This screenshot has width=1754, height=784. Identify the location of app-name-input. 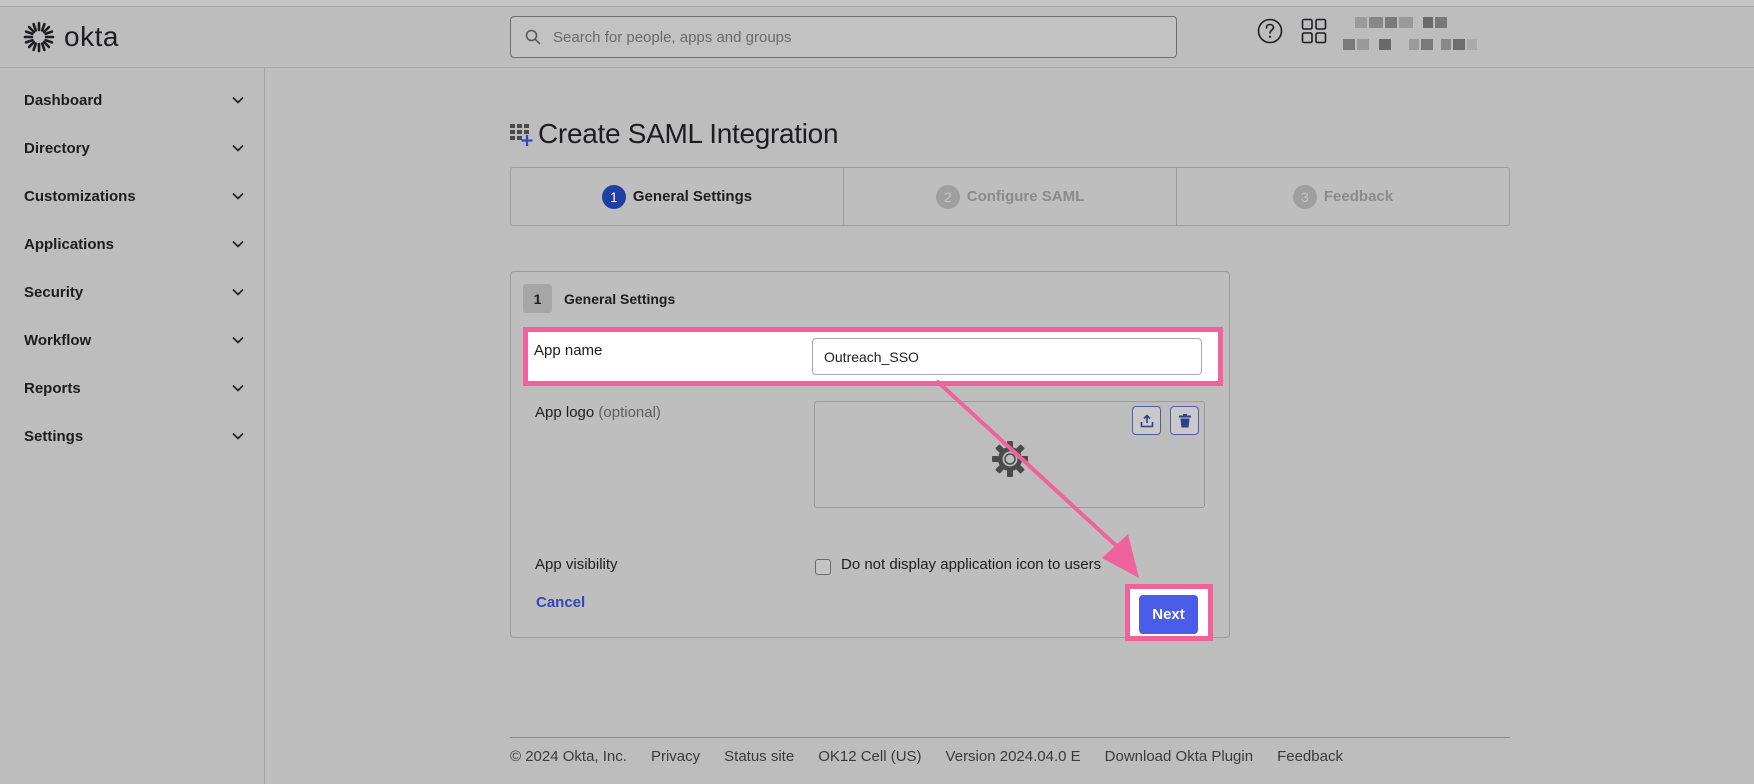
(1007, 356).